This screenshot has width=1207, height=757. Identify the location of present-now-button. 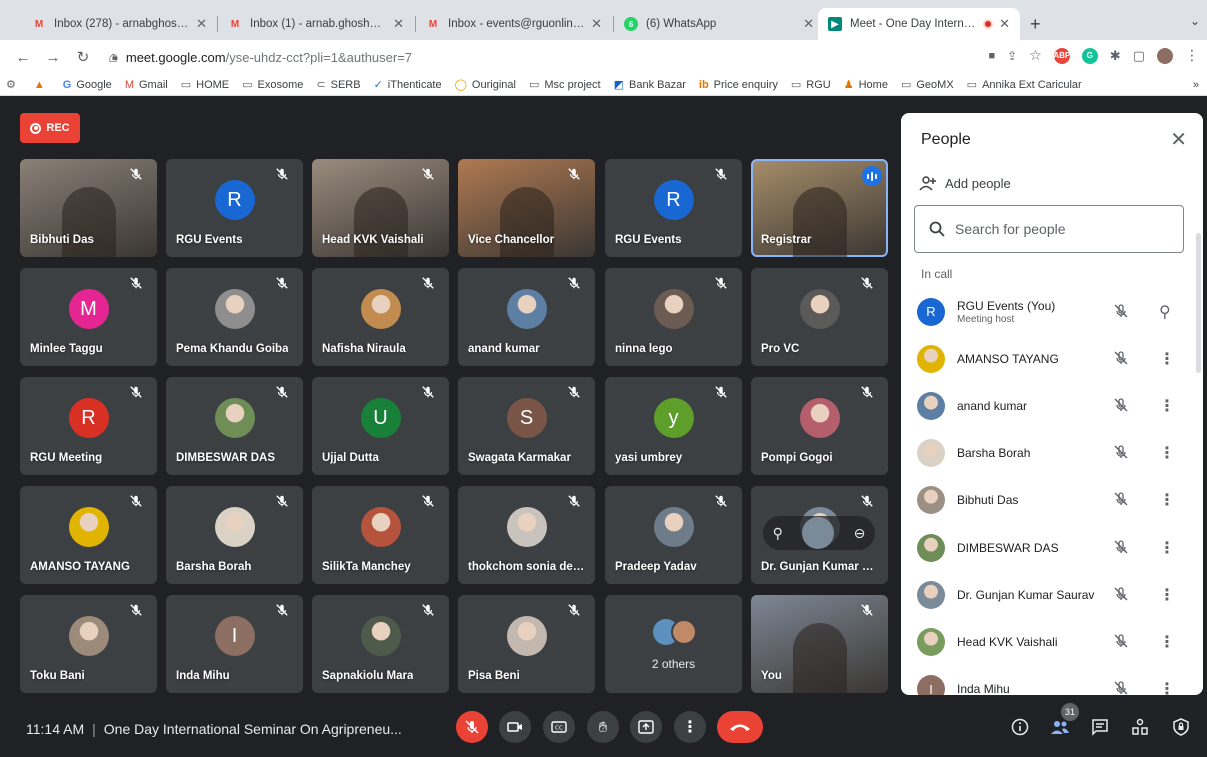
(646, 727).